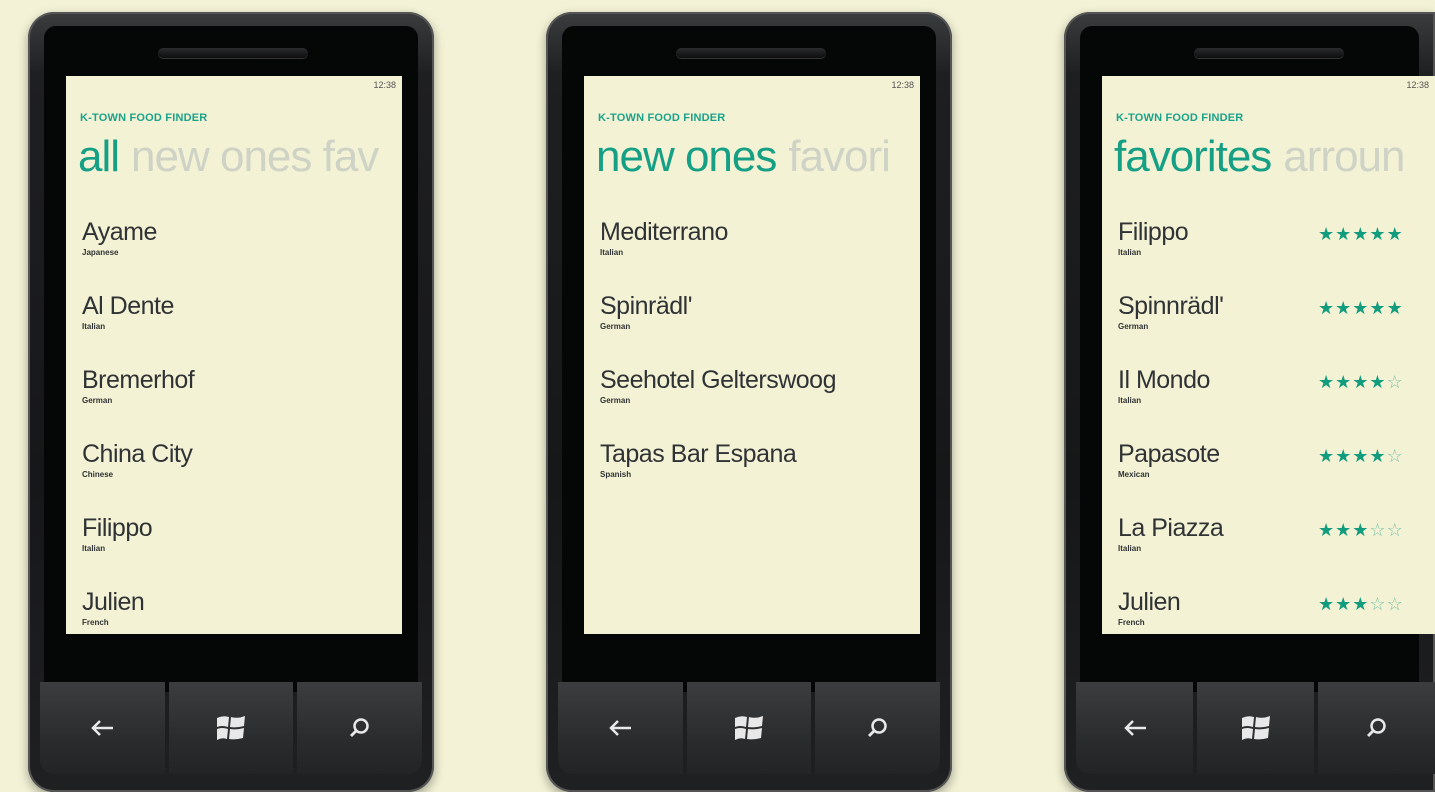 The image size is (1435, 792). I want to click on pivot-tab-next: arroun, so click(1344, 156).